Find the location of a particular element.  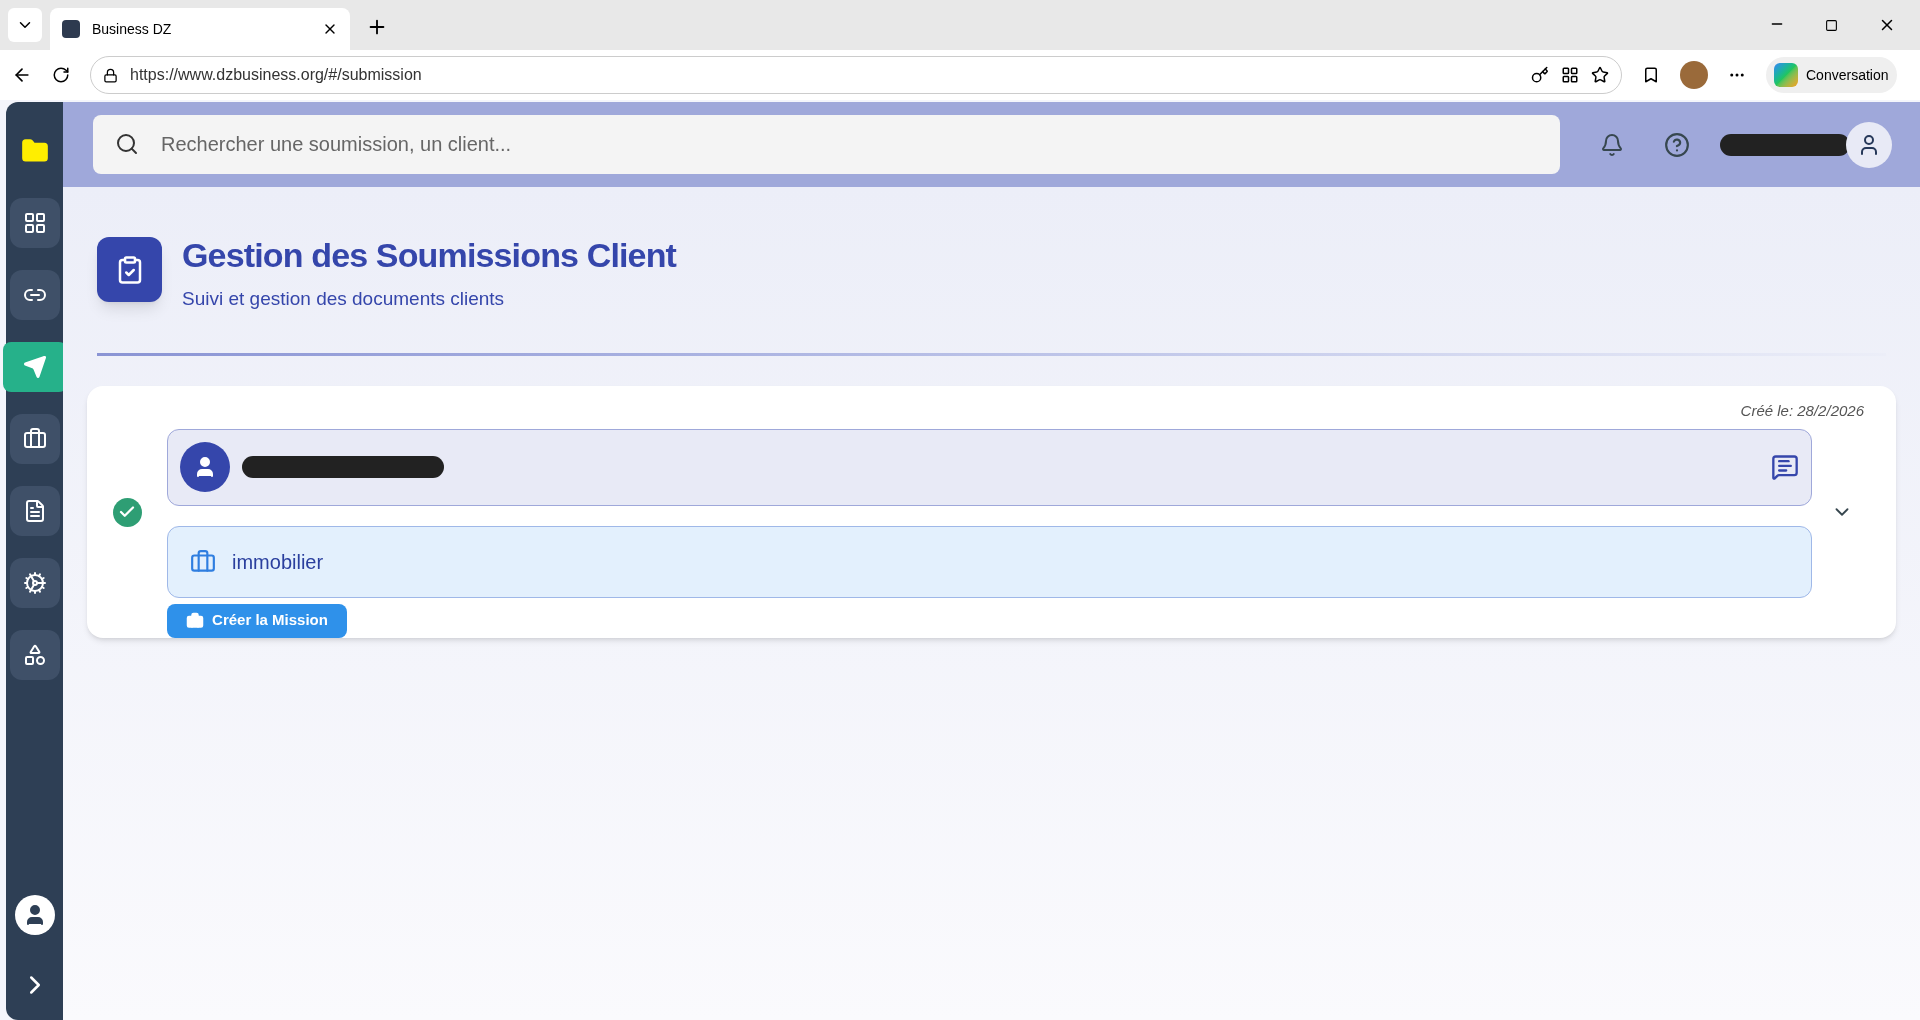

search-icon is located at coordinates (127, 144).